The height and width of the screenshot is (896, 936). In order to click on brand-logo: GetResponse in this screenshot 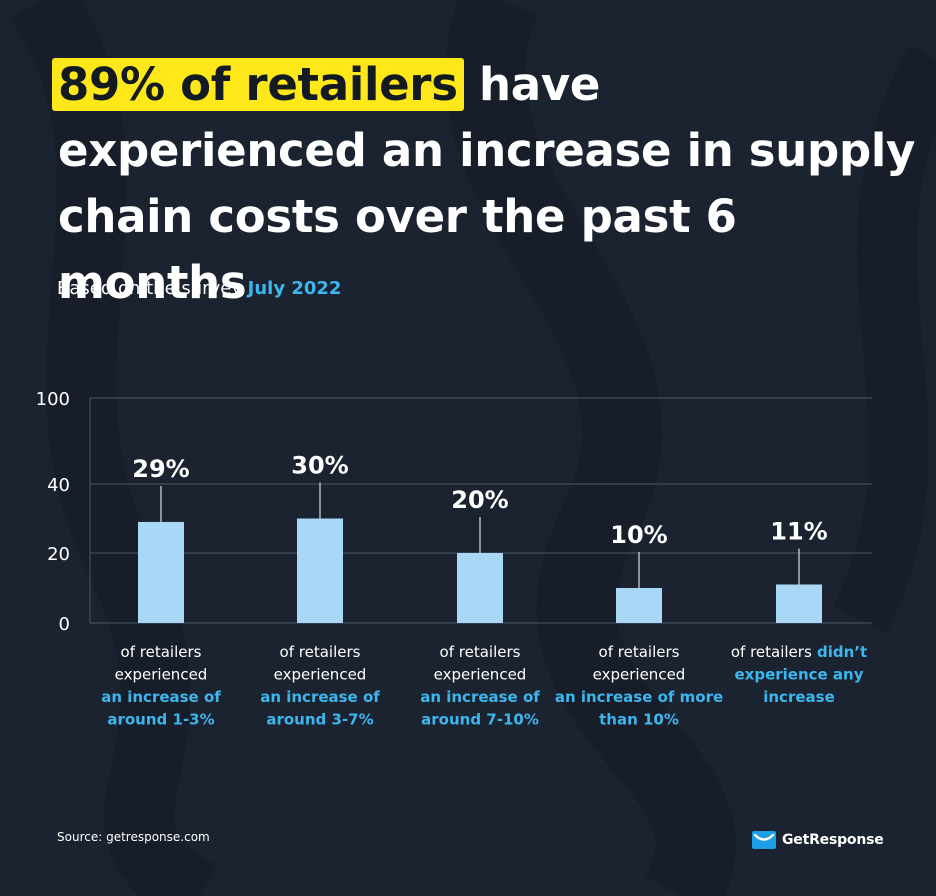, I will do `click(818, 840)`.